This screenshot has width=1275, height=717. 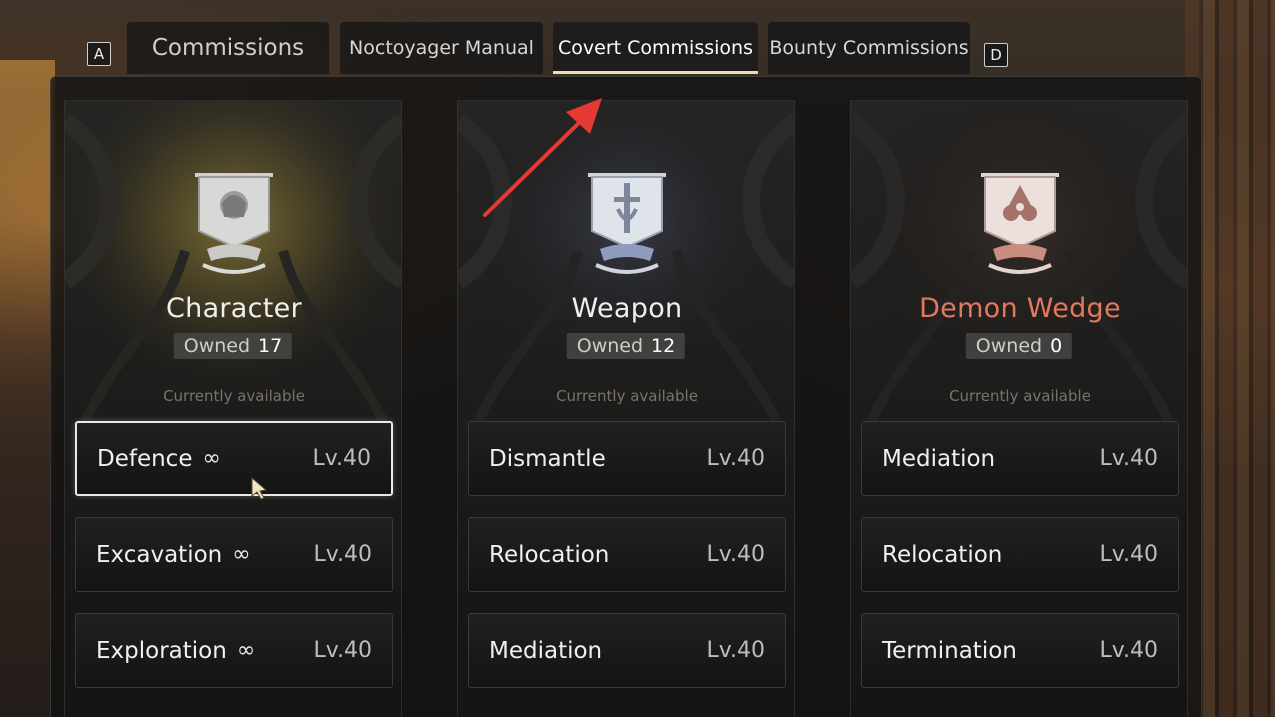 I want to click on demon-wedge-emblem-icon, so click(x=1020, y=223).